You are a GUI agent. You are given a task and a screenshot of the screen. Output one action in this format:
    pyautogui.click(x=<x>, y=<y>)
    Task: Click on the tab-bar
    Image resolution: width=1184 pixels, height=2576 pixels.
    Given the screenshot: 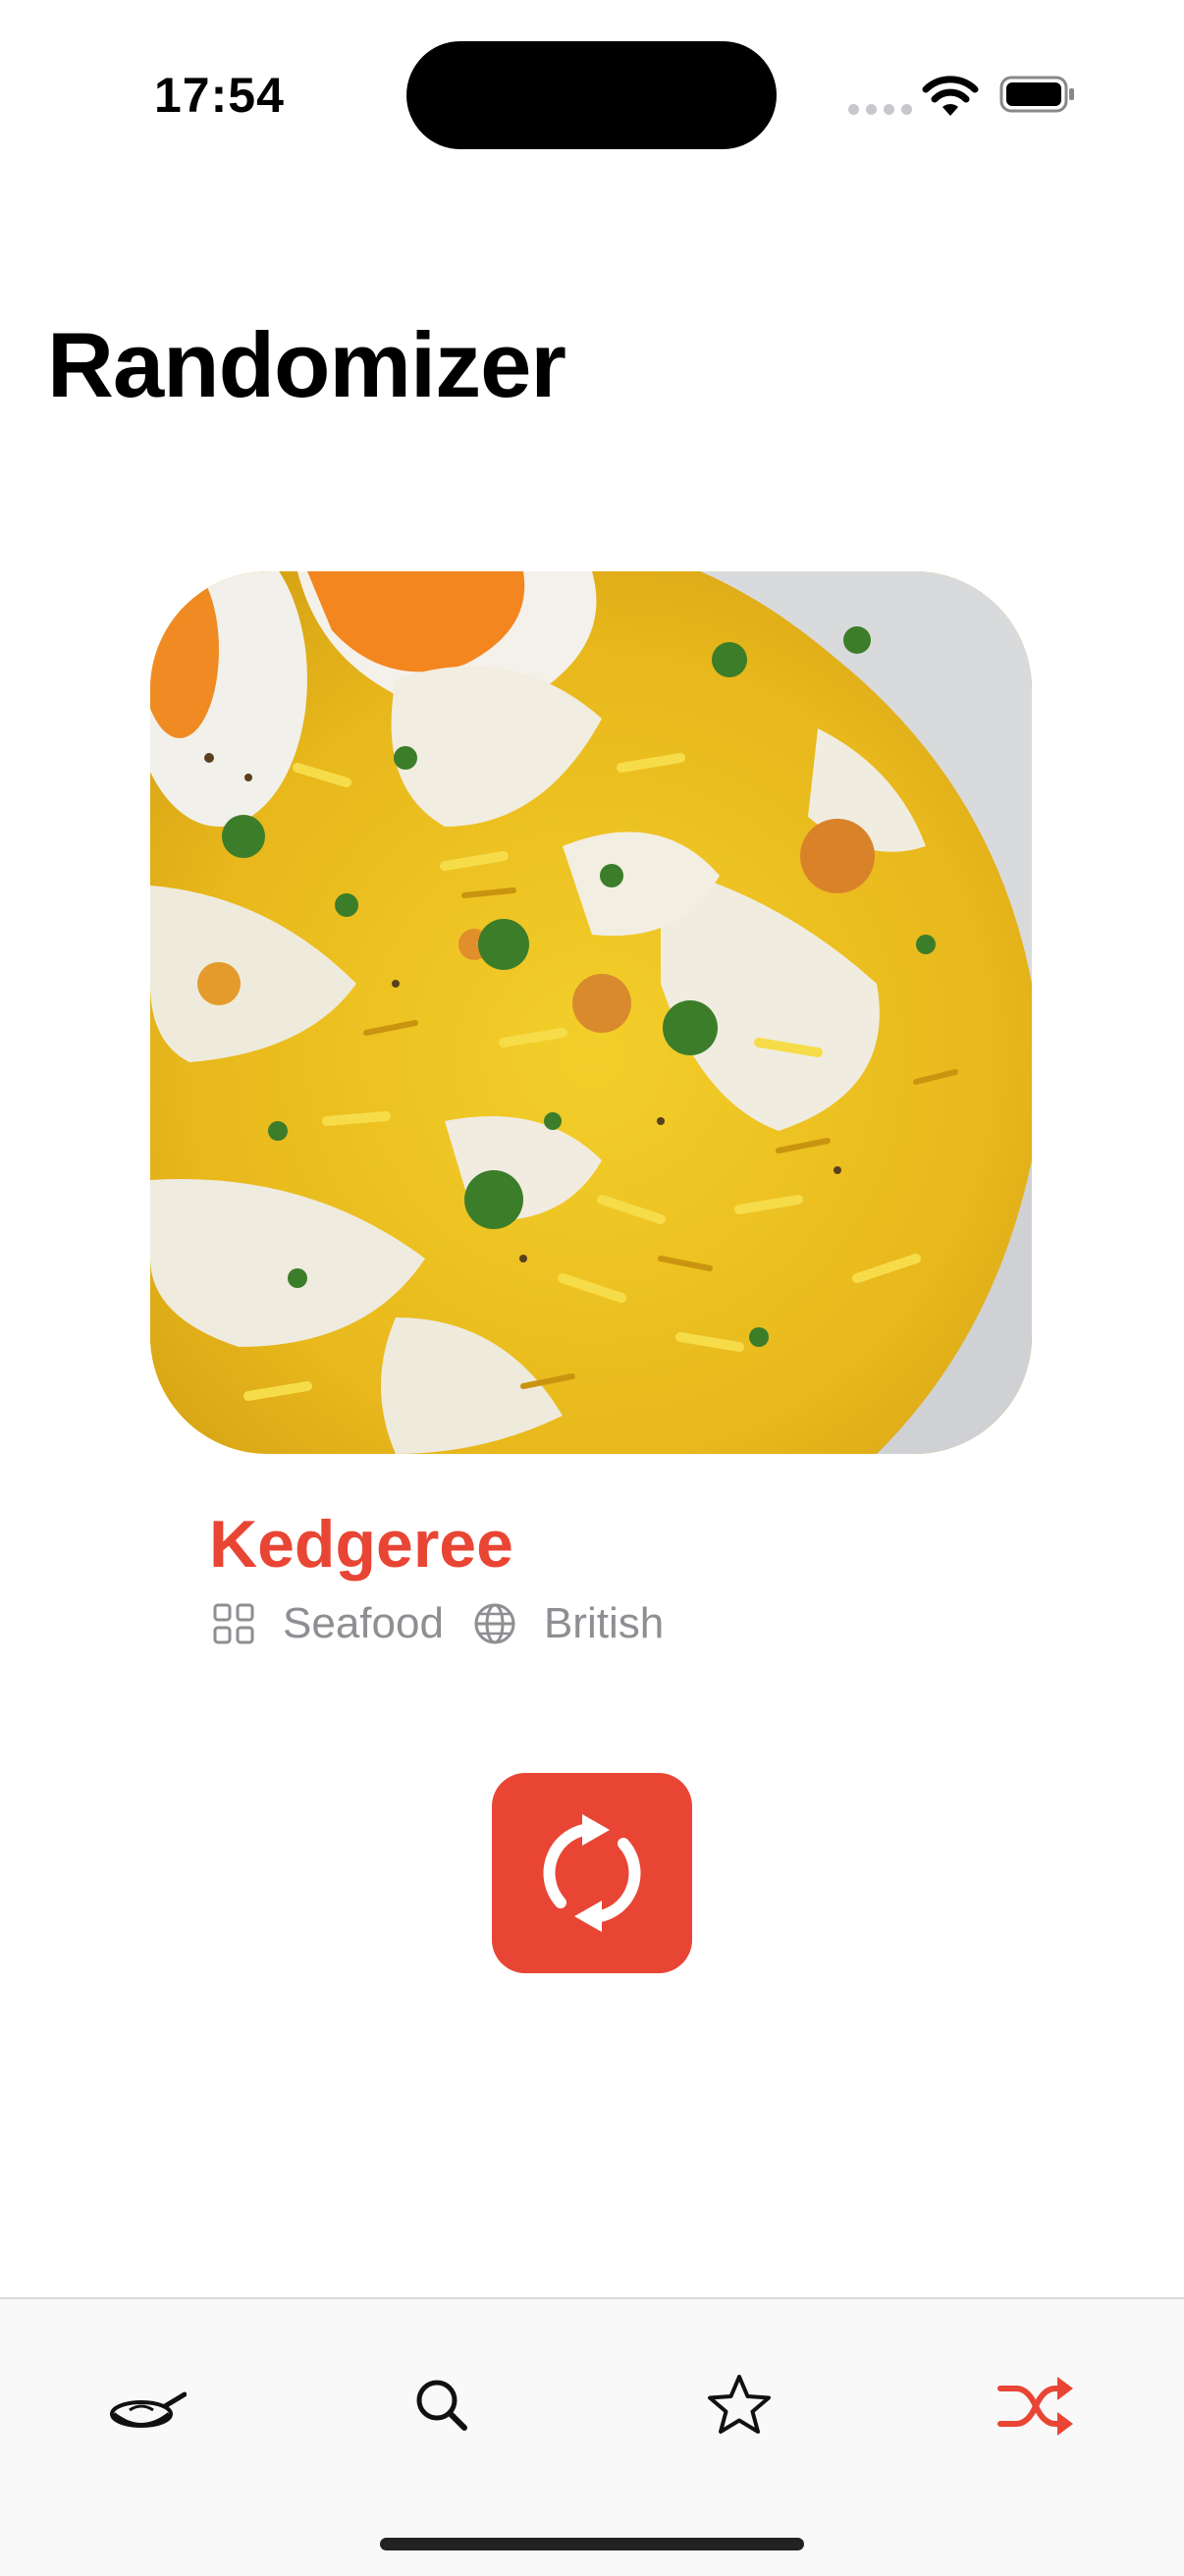 What is the action you would take?
    pyautogui.click(x=592, y=2436)
    